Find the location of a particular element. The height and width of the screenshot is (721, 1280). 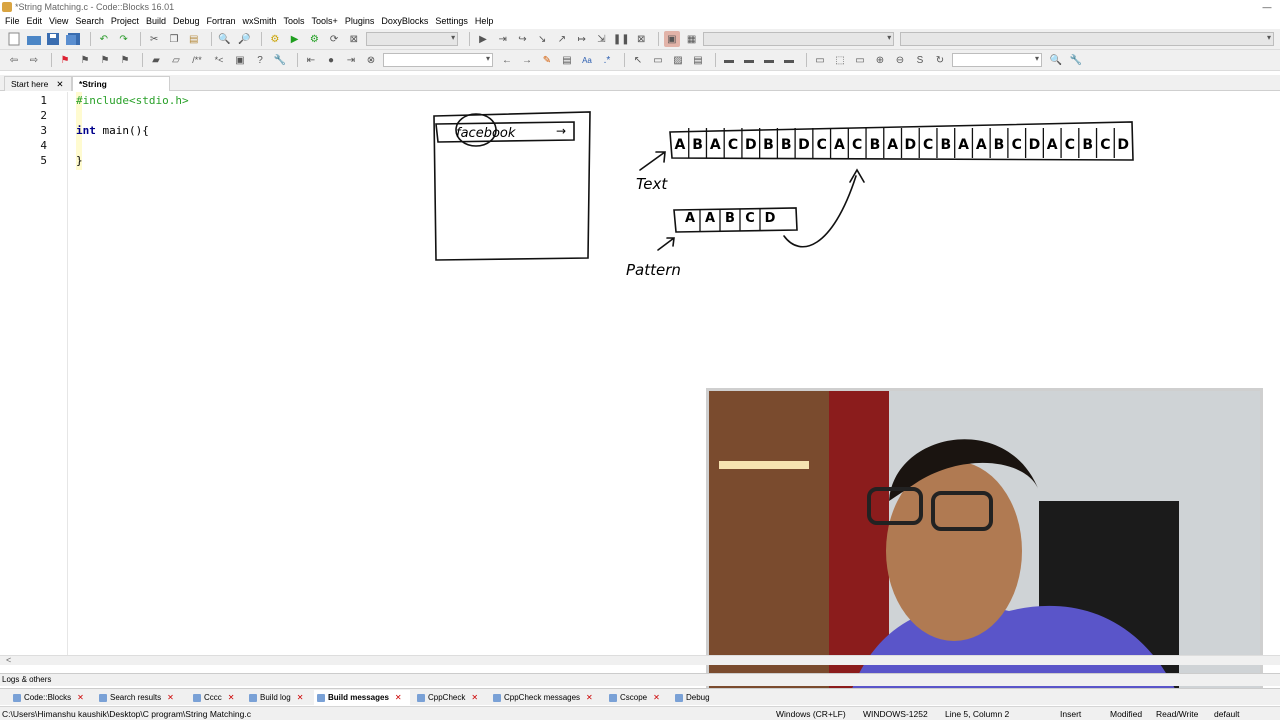

menu-edit: Edit is located at coordinates (36, 21).